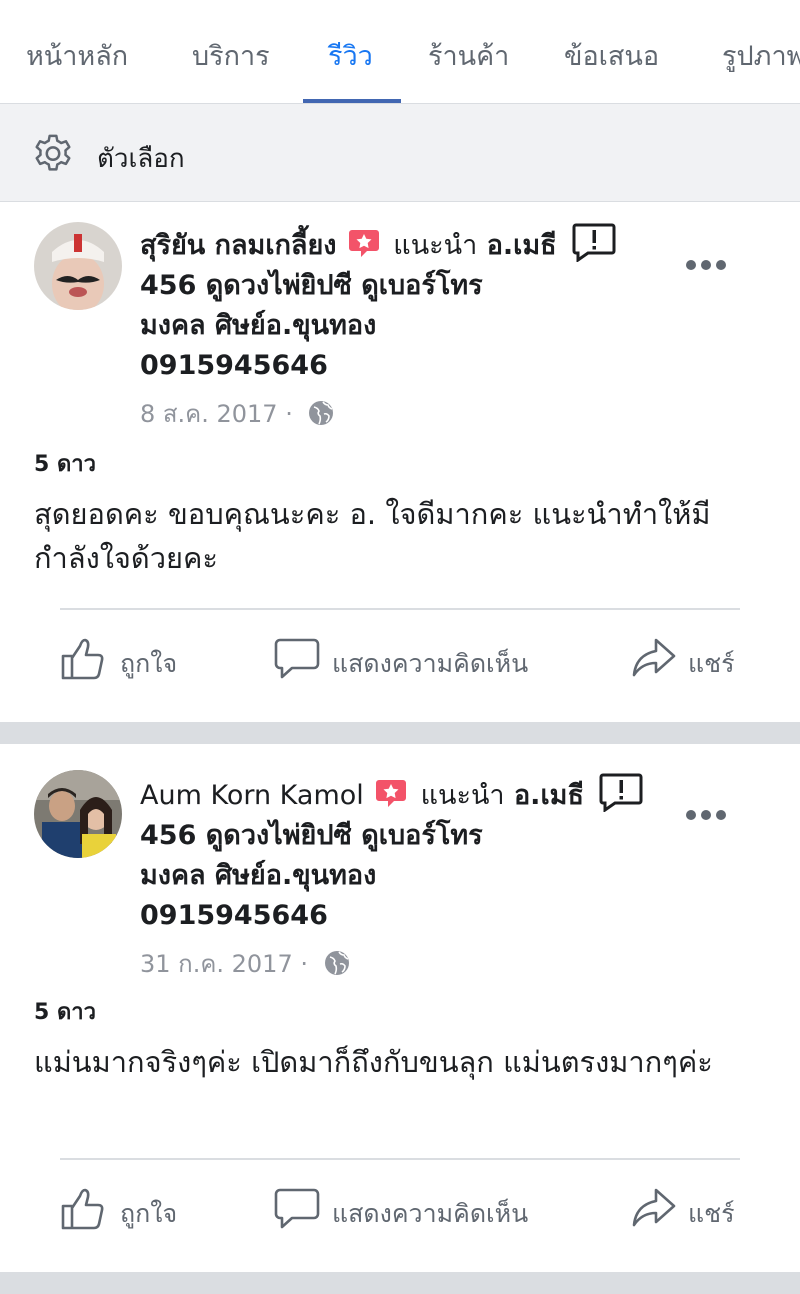 Image resolution: width=800 pixels, height=1294 pixels. Describe the element at coordinates (216, 414) in the screenshot. I see `date-text: 8 ส.ค. 2017 ·` at that location.